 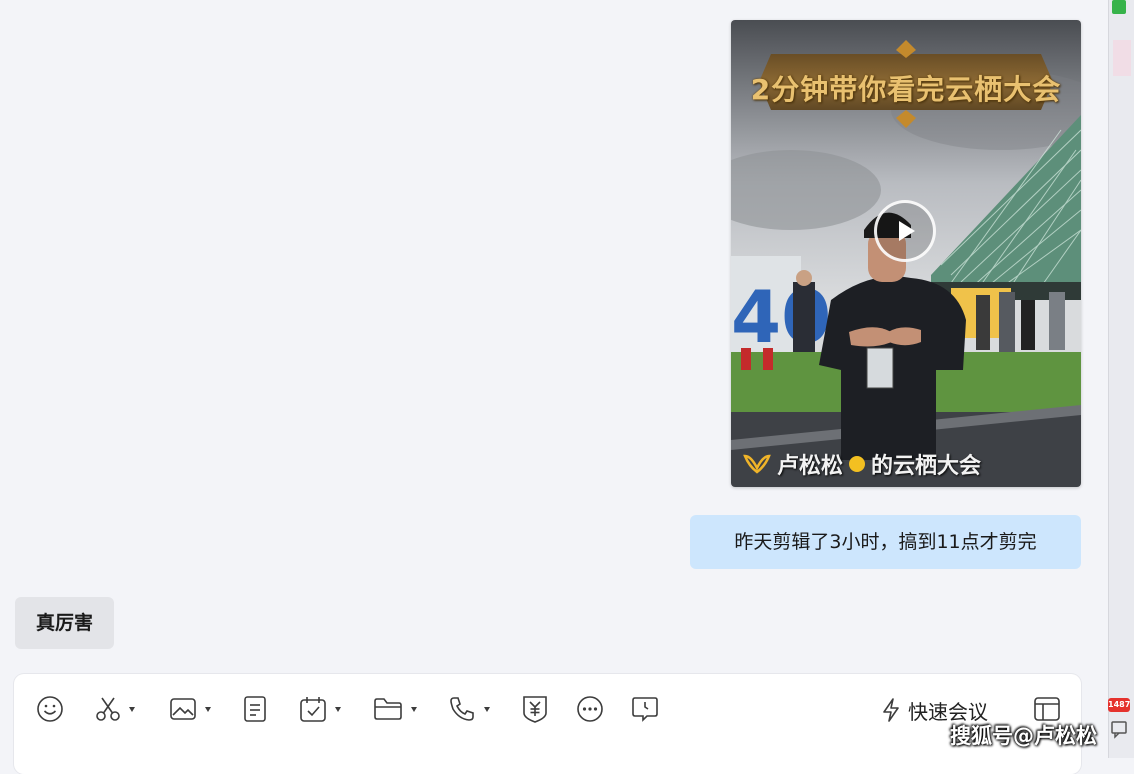 I want to click on channel-logo-icon, so click(x=757, y=464).